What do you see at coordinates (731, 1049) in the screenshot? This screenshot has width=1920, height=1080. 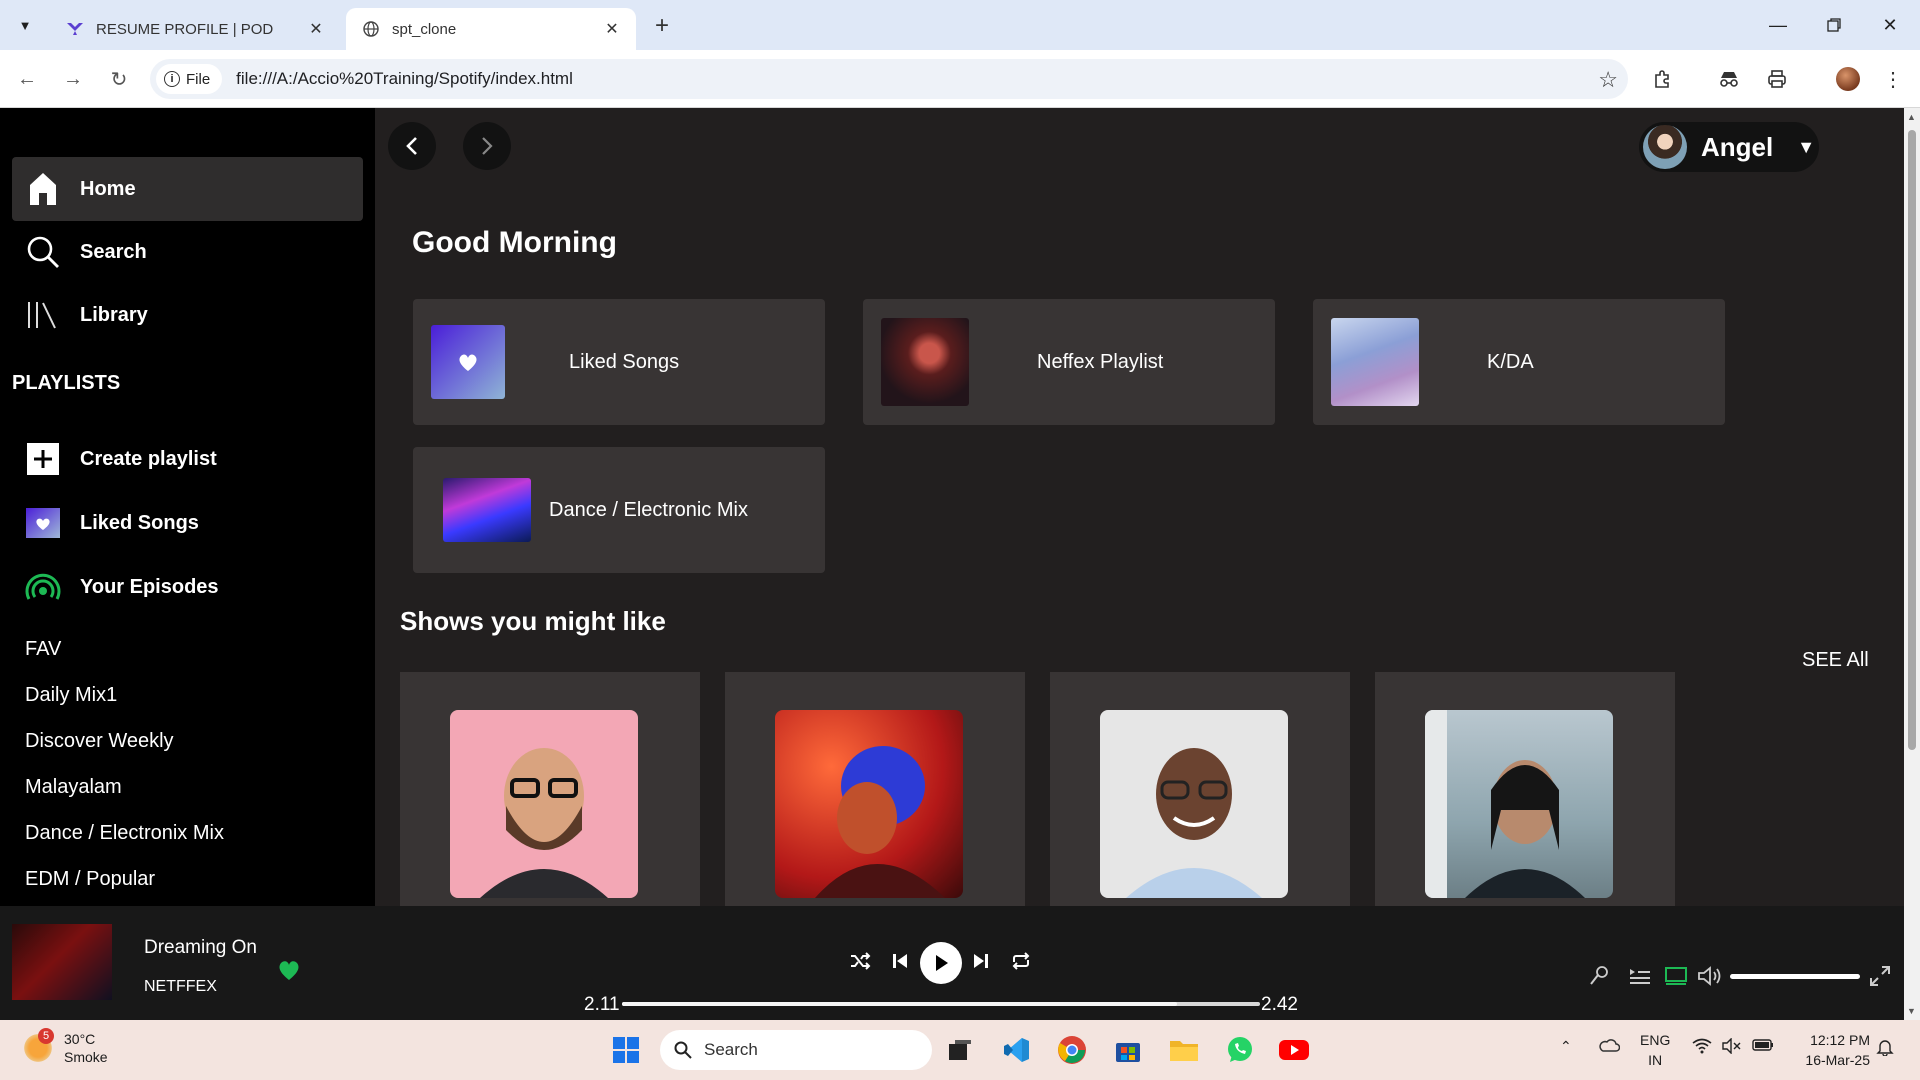 I see `taskbar-search-label: Search` at bounding box center [731, 1049].